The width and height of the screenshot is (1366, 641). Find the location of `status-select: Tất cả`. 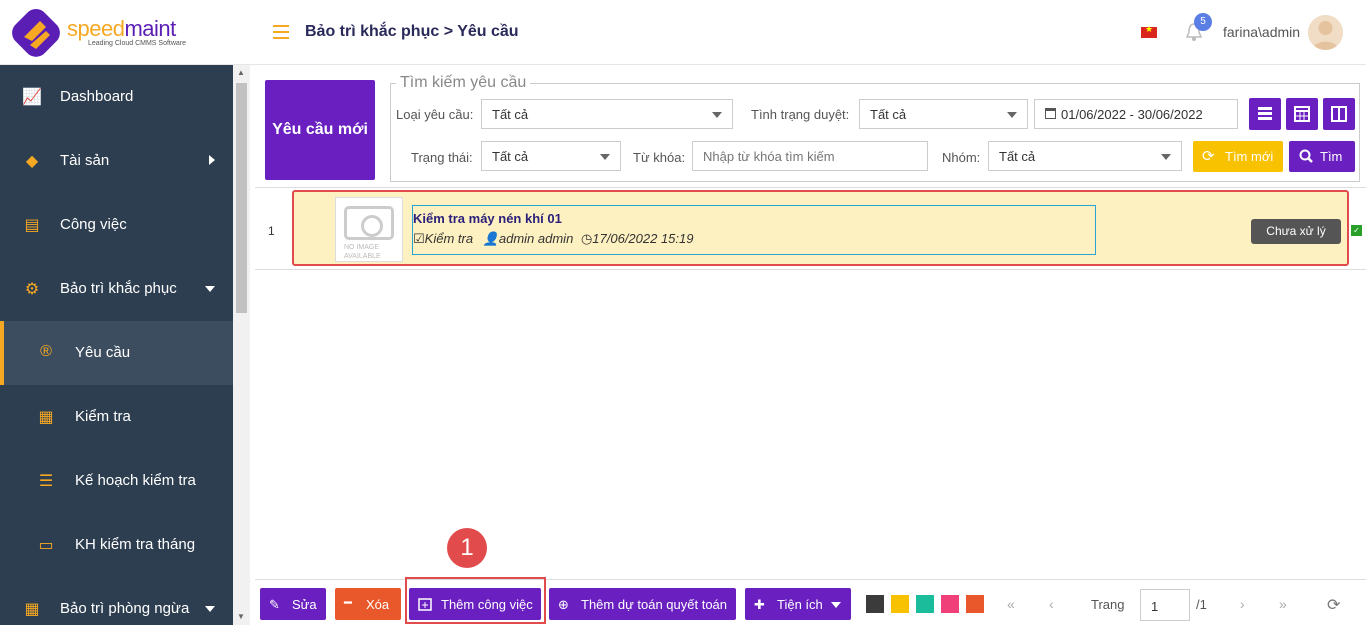

status-select: Tất cả is located at coordinates (551, 156).